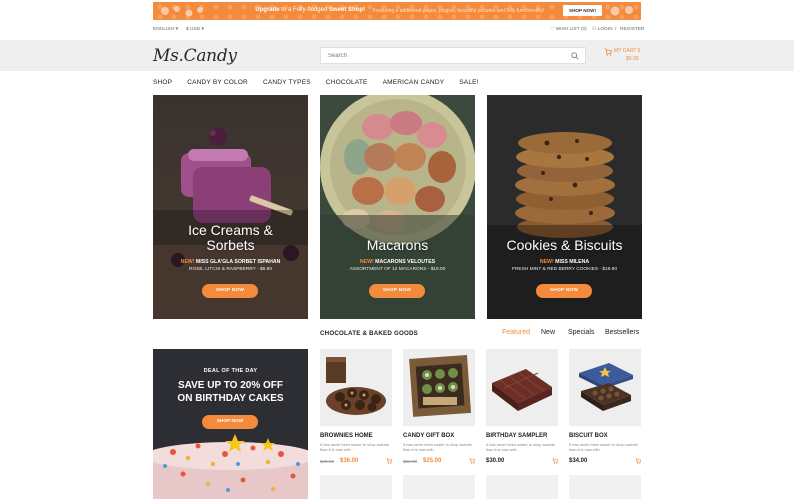  What do you see at coordinates (428, 436) in the screenshot?
I see `product-name: CANDY GIFT BOX` at bounding box center [428, 436].